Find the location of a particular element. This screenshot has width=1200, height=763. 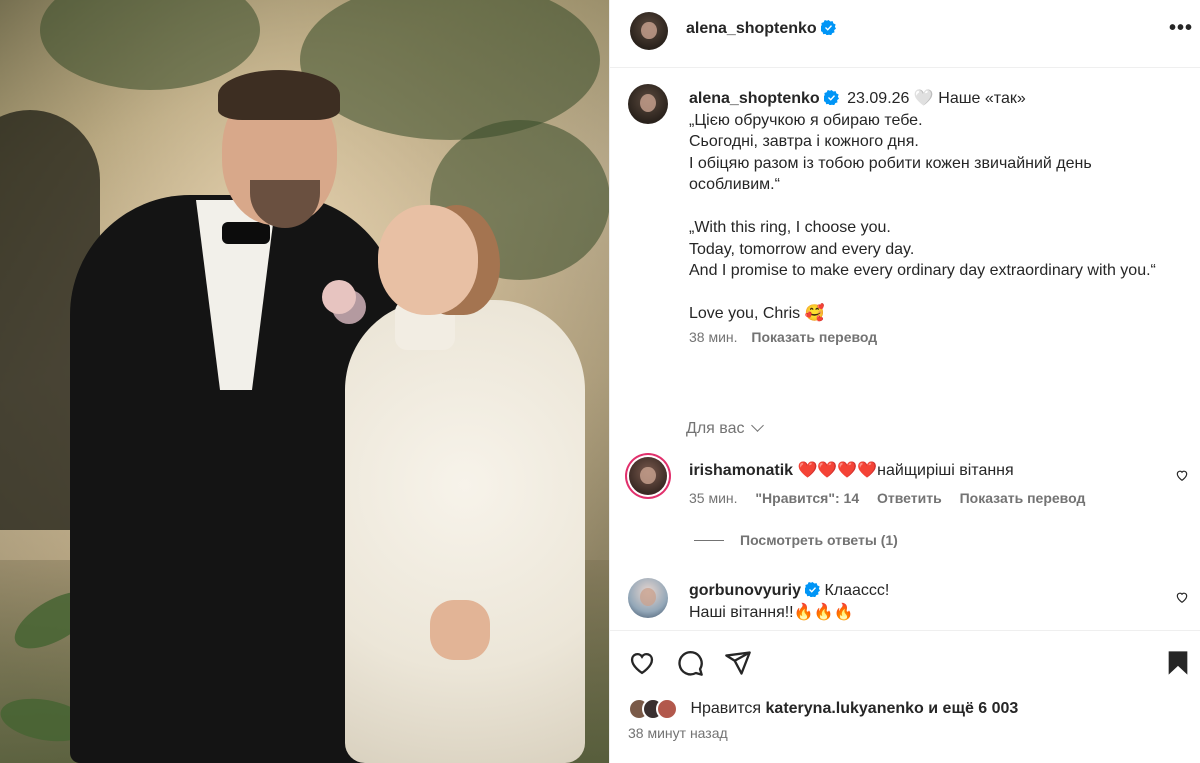

replies-divider is located at coordinates (709, 540).